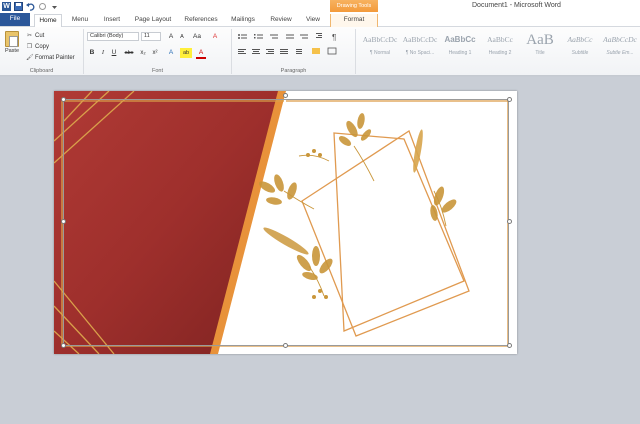 The image size is (640, 424). What do you see at coordinates (92, 53) in the screenshot?
I see `bold-button: B` at bounding box center [92, 53].